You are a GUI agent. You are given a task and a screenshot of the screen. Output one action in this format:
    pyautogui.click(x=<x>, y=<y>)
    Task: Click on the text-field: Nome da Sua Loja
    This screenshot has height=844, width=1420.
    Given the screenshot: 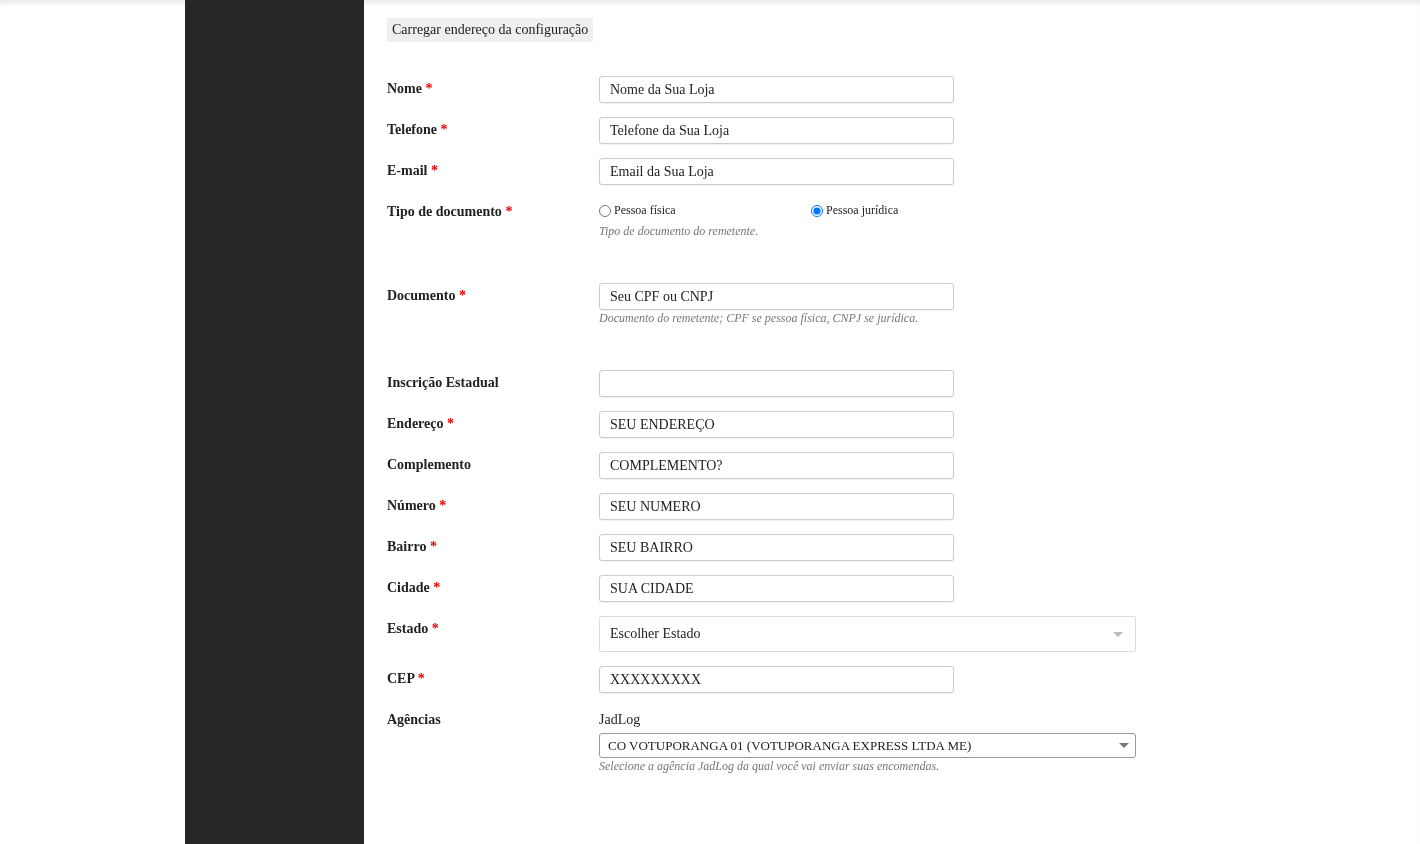 What is the action you would take?
    pyautogui.click(x=776, y=89)
    